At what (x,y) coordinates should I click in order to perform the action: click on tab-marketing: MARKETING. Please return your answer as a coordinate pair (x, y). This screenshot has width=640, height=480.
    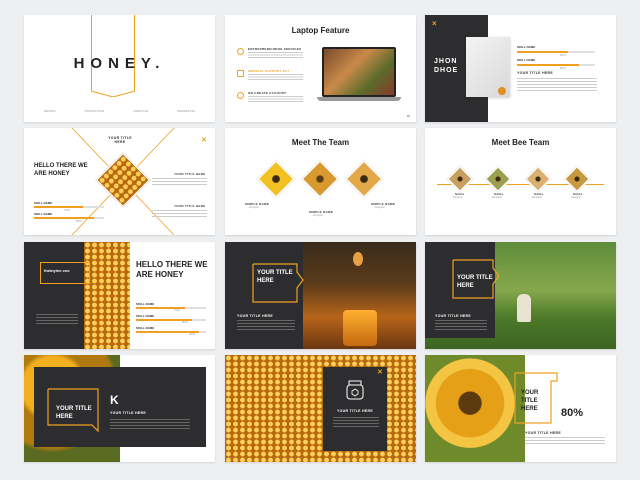
    Looking at the image, I should click on (186, 111).